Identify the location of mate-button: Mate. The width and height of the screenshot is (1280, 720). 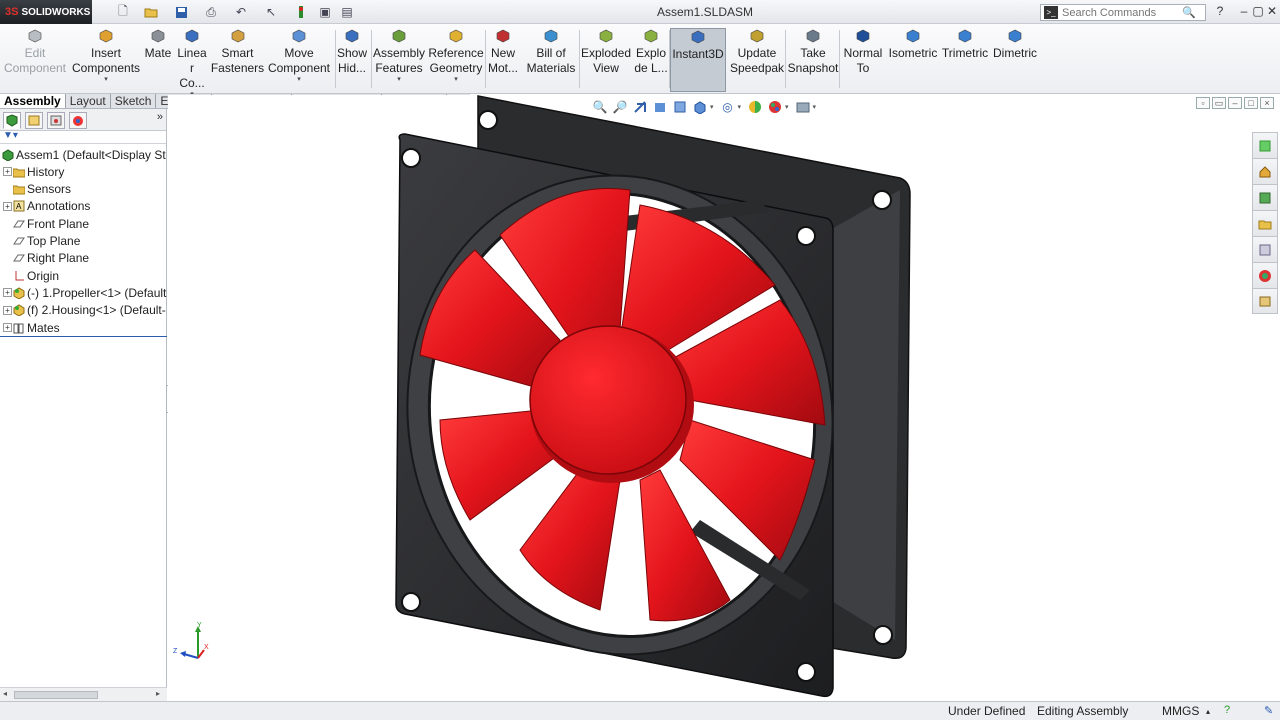
(158, 60).